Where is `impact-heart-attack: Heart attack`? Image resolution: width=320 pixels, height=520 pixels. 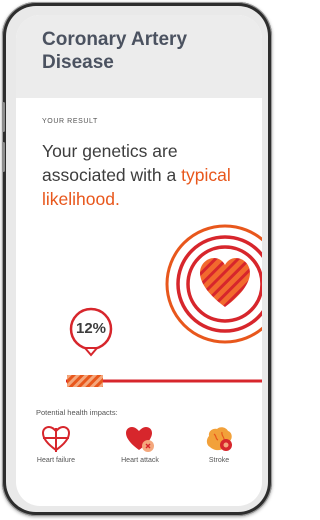 impact-heart-attack: Heart attack is located at coordinates (140, 444).